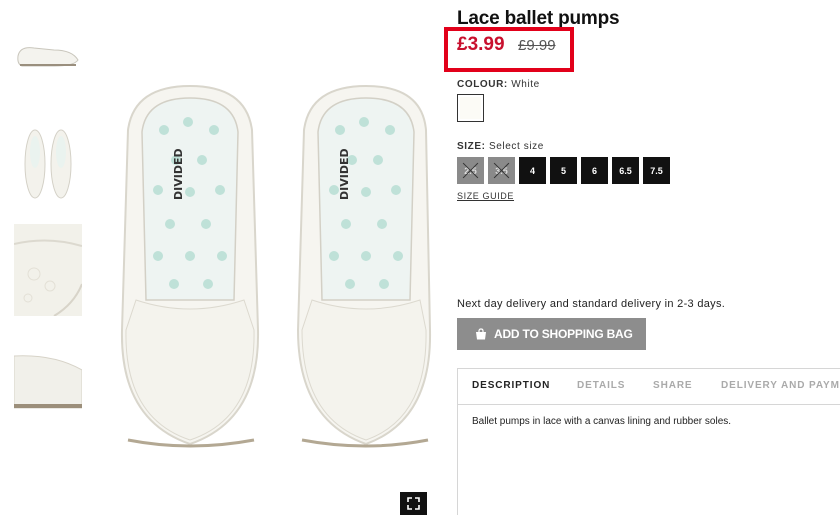 The width and height of the screenshot is (840, 515). Describe the element at coordinates (482, 84) in the screenshot. I see `colour-heading: COLOUR:` at that location.